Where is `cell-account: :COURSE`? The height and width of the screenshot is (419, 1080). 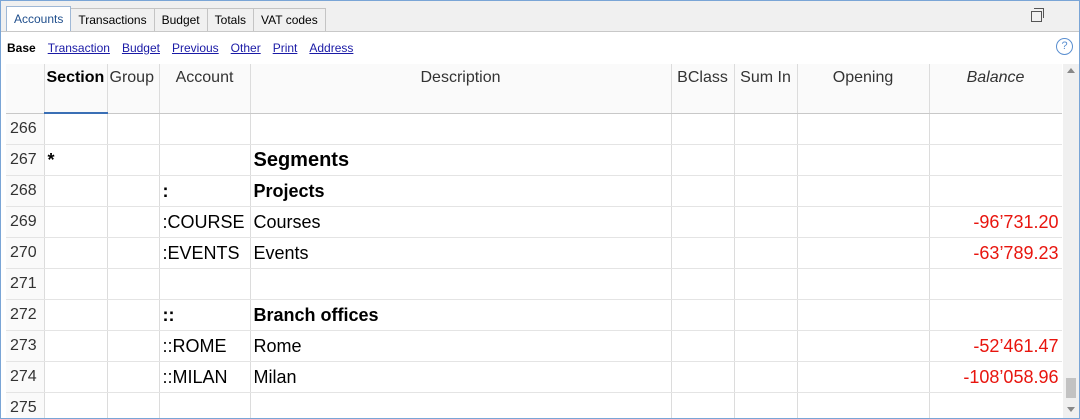 cell-account: :COURSE is located at coordinates (205, 222).